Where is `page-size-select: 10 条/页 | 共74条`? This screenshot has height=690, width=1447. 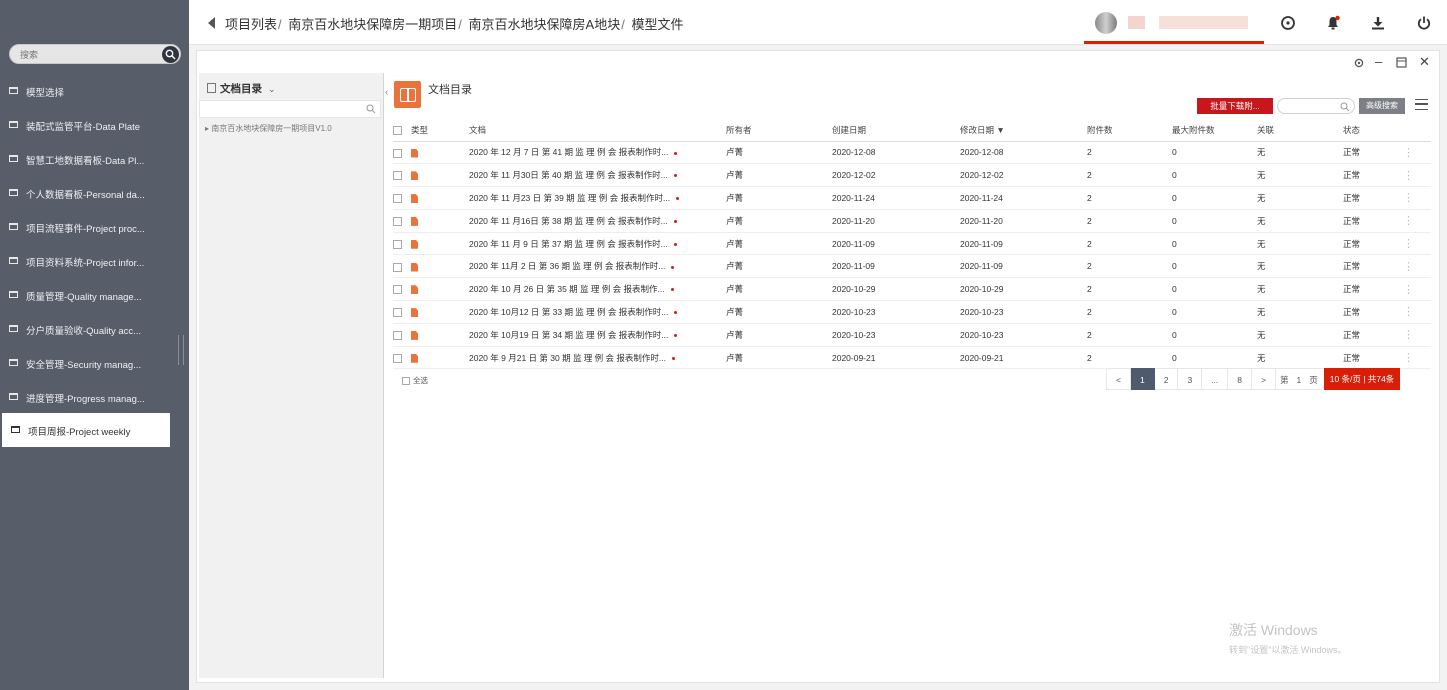 page-size-select: 10 条/页 | 共74条 is located at coordinates (1362, 379).